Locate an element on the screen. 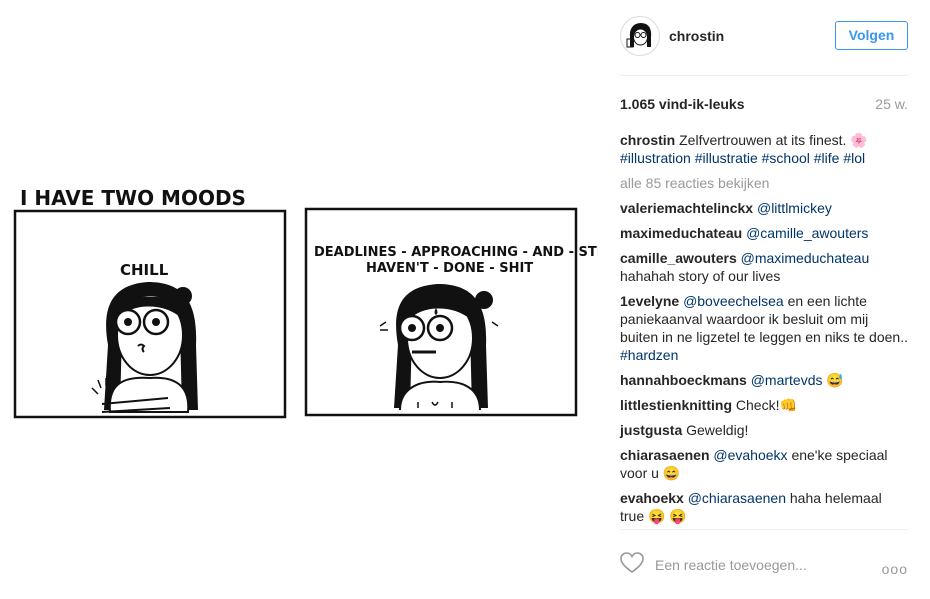 This screenshot has width=930, height=599. comment-mention: @evahoekx is located at coordinates (750, 455).